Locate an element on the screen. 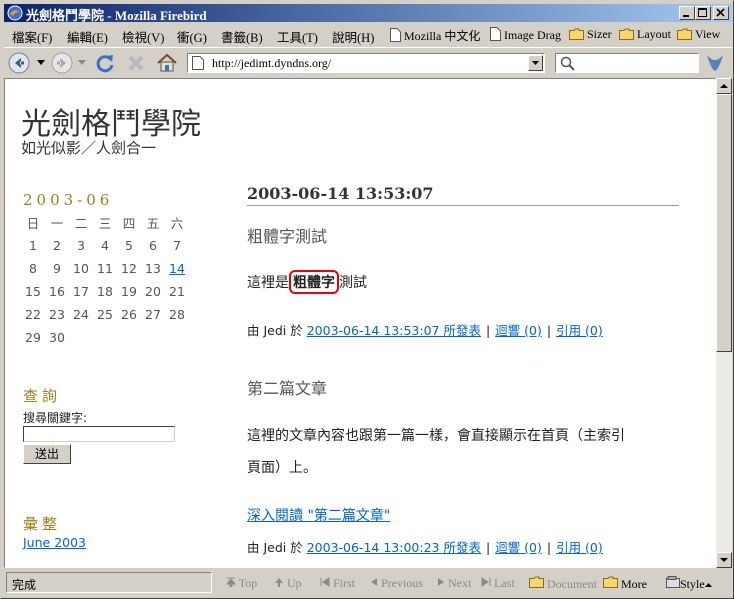 The image size is (734, 599). weekday-label: 四 is located at coordinates (129, 223).